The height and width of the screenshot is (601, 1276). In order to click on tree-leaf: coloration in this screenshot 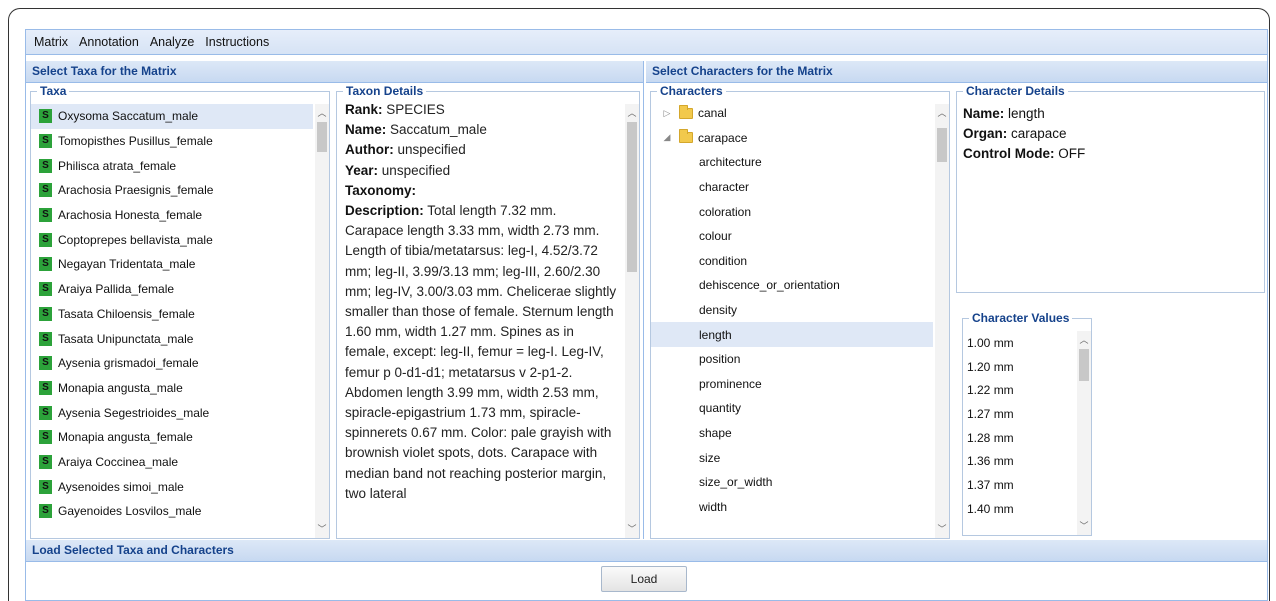, I will do `click(792, 211)`.